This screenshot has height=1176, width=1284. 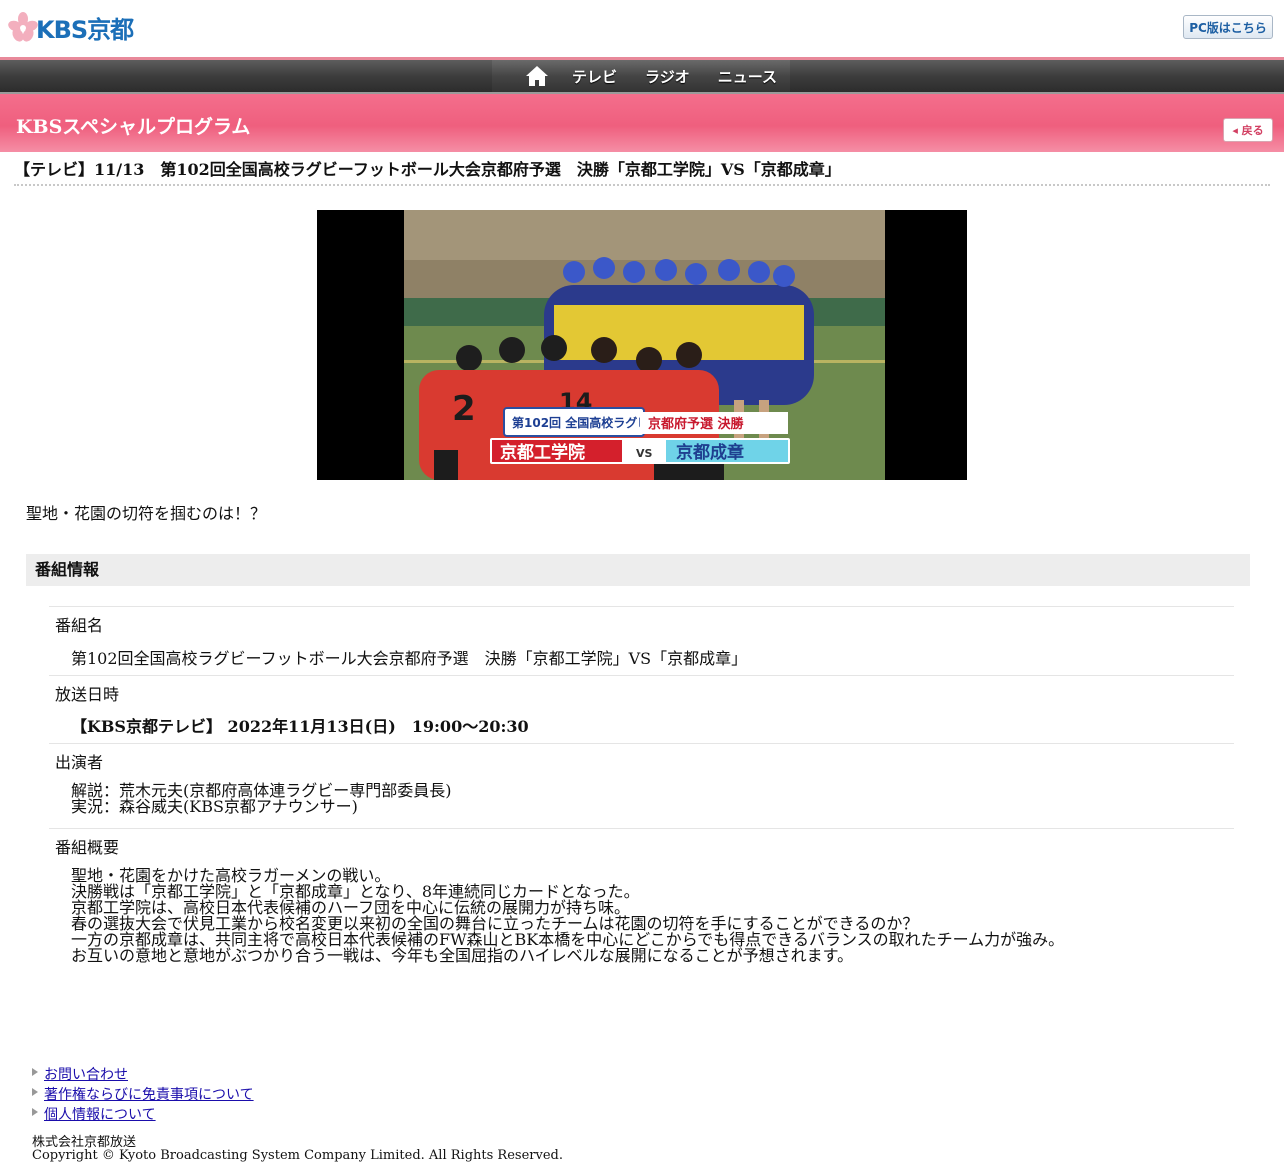 I want to click on footer-link-copyright: 著作権ならびに免責事項について, so click(x=143, y=1094).